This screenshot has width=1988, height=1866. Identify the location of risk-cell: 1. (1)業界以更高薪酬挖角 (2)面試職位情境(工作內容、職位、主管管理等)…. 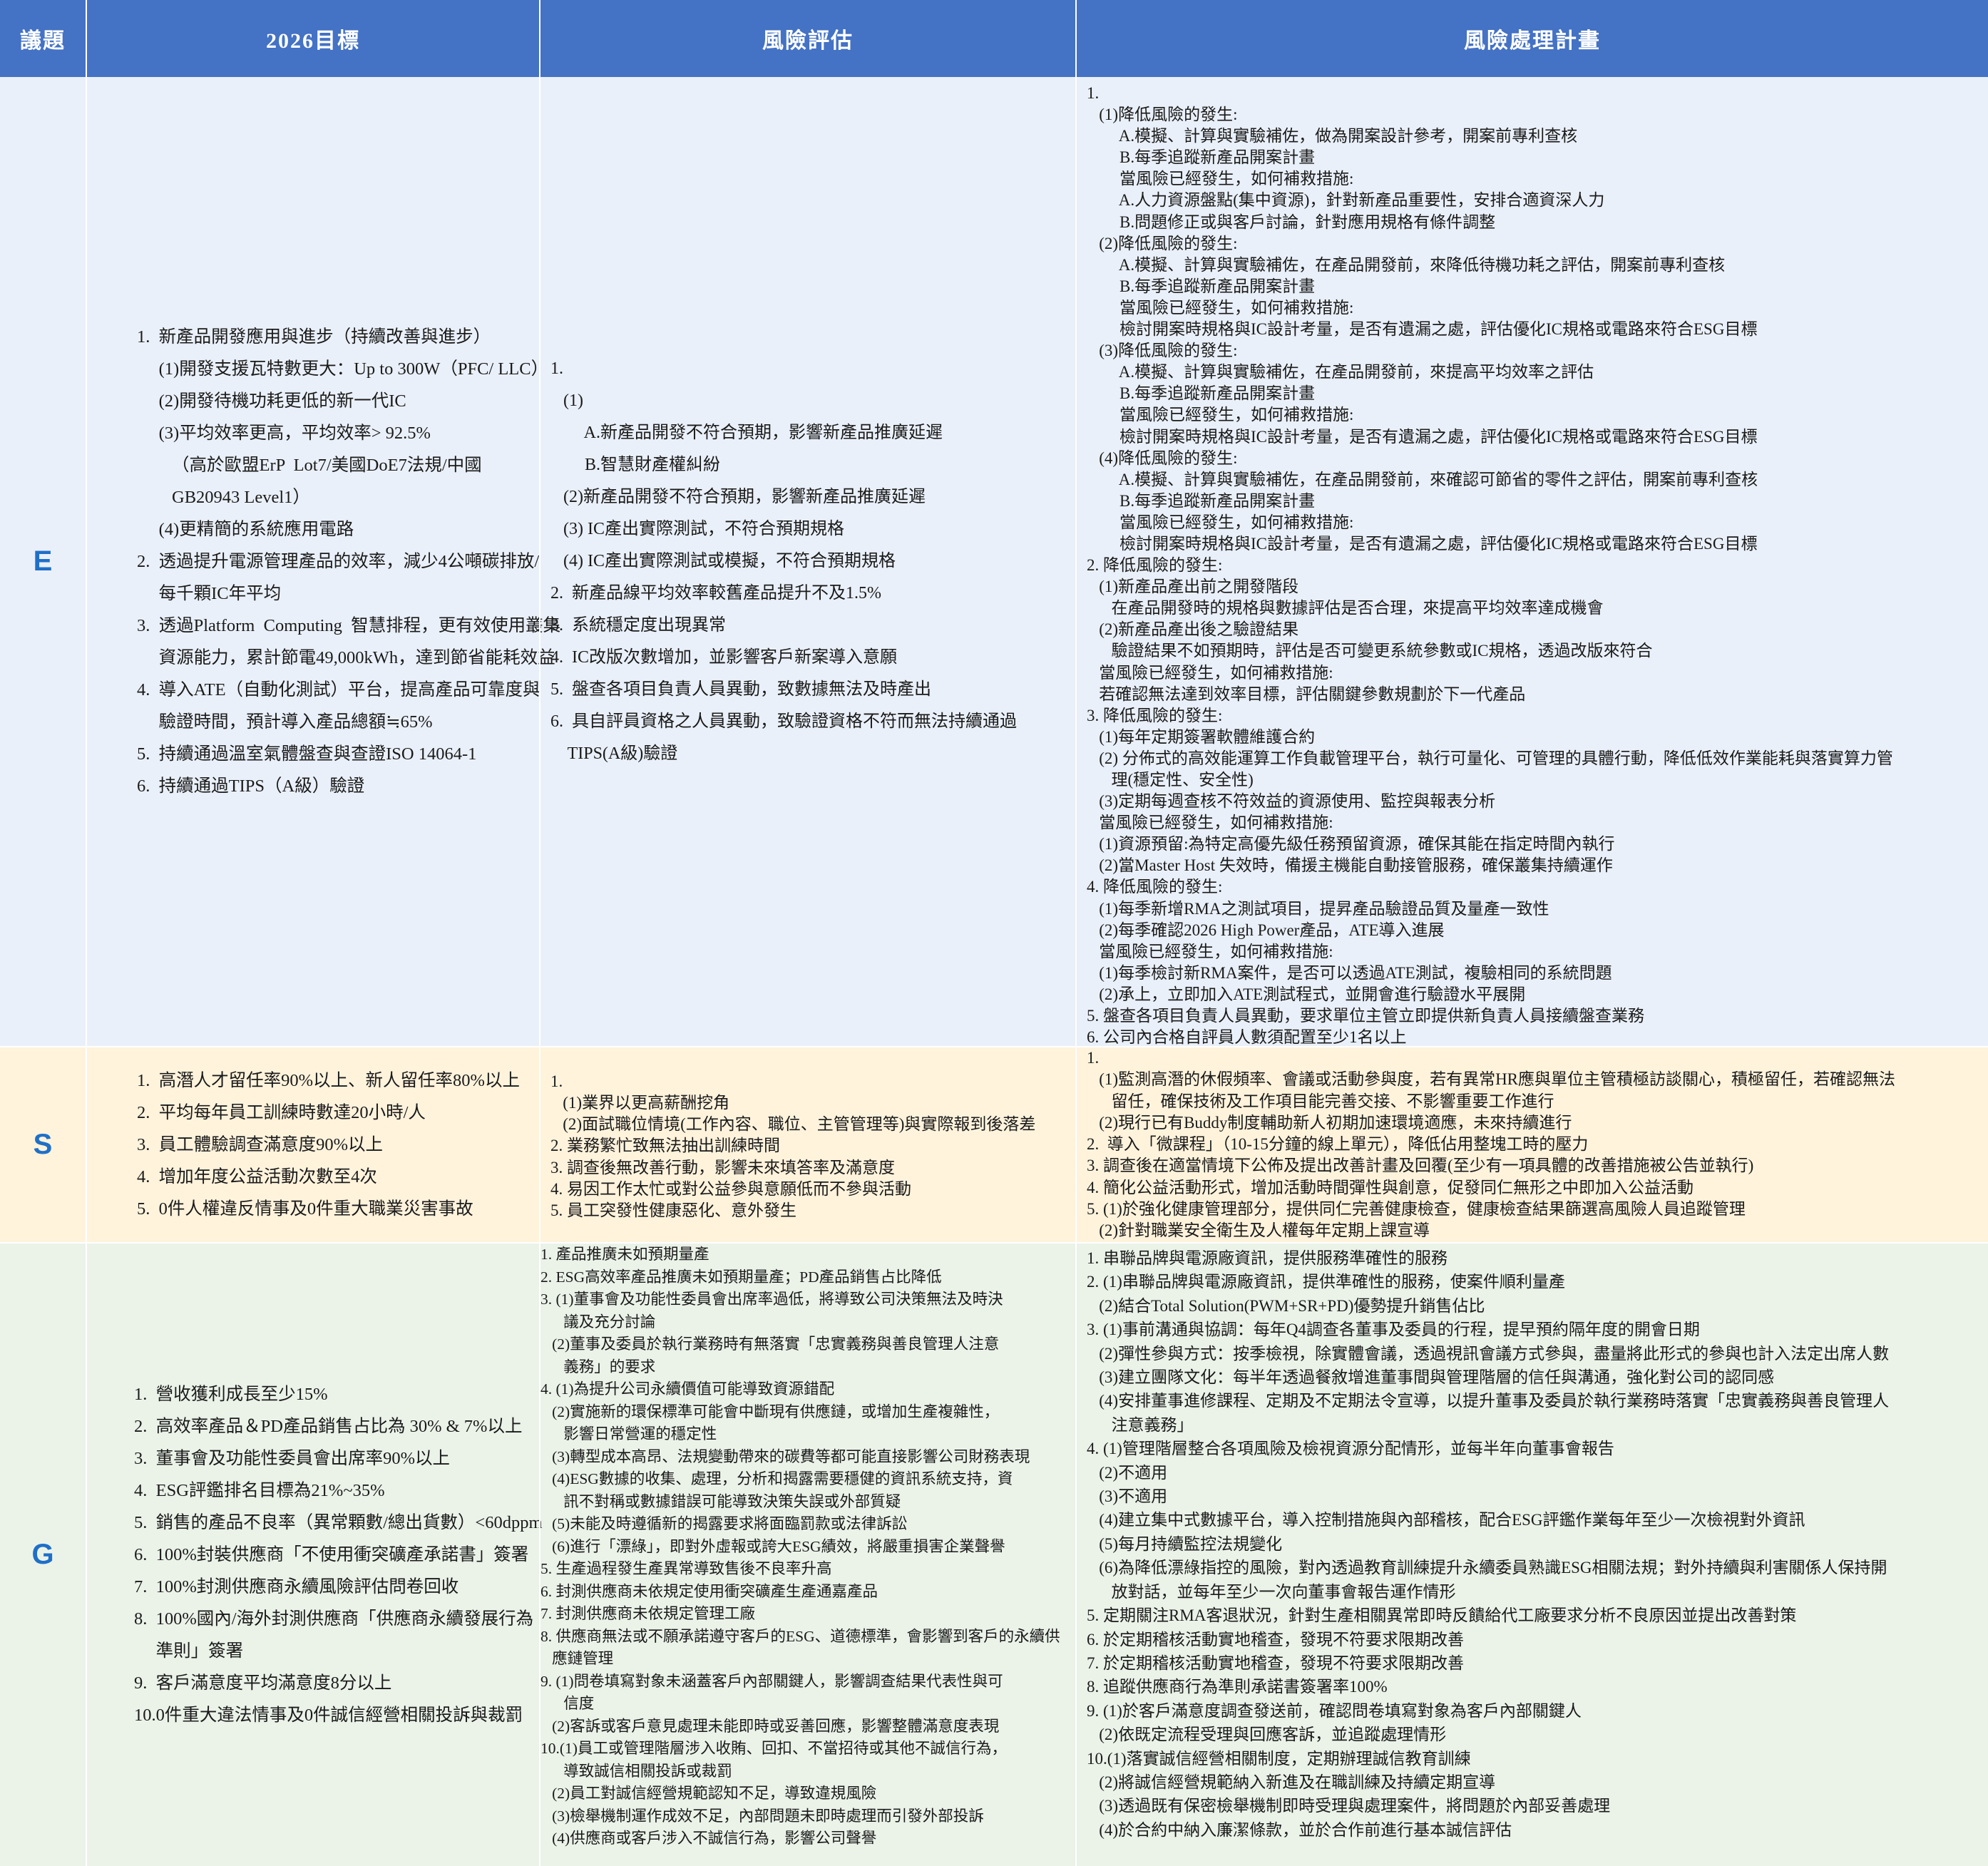
(807, 1144).